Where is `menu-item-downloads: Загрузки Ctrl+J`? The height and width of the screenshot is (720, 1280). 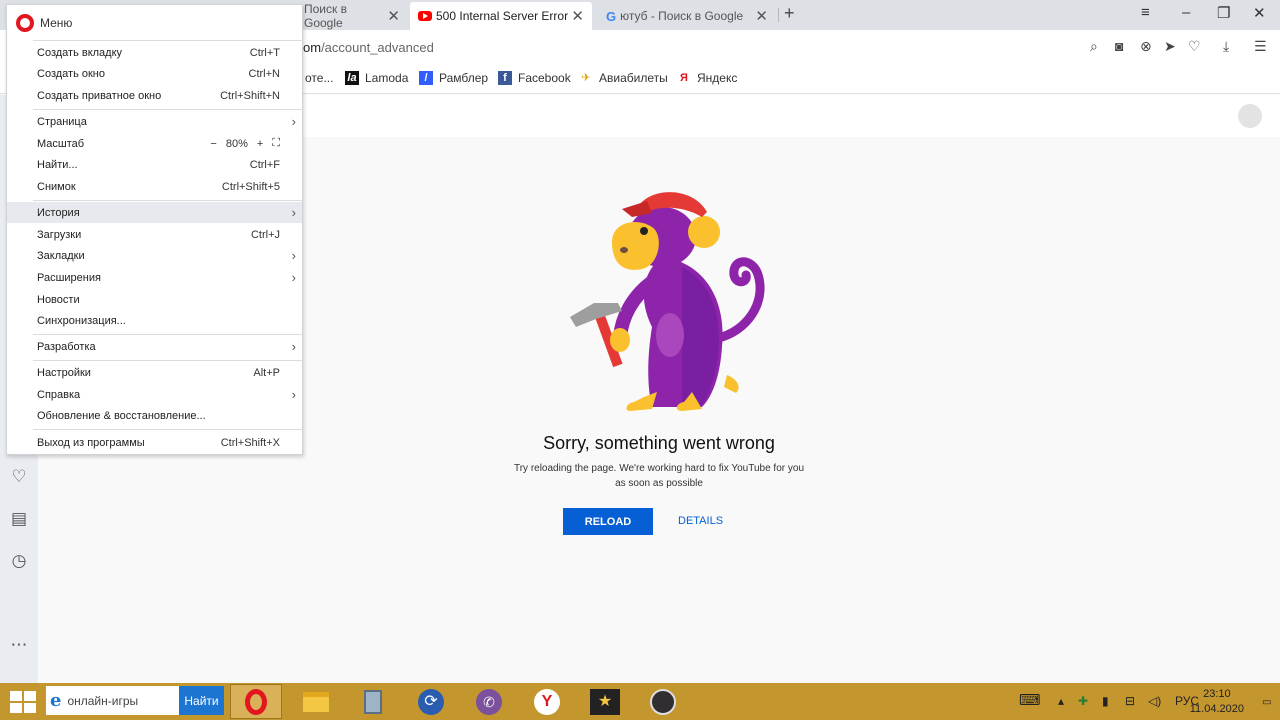 menu-item-downloads: Загрузки Ctrl+J is located at coordinates (154, 234).